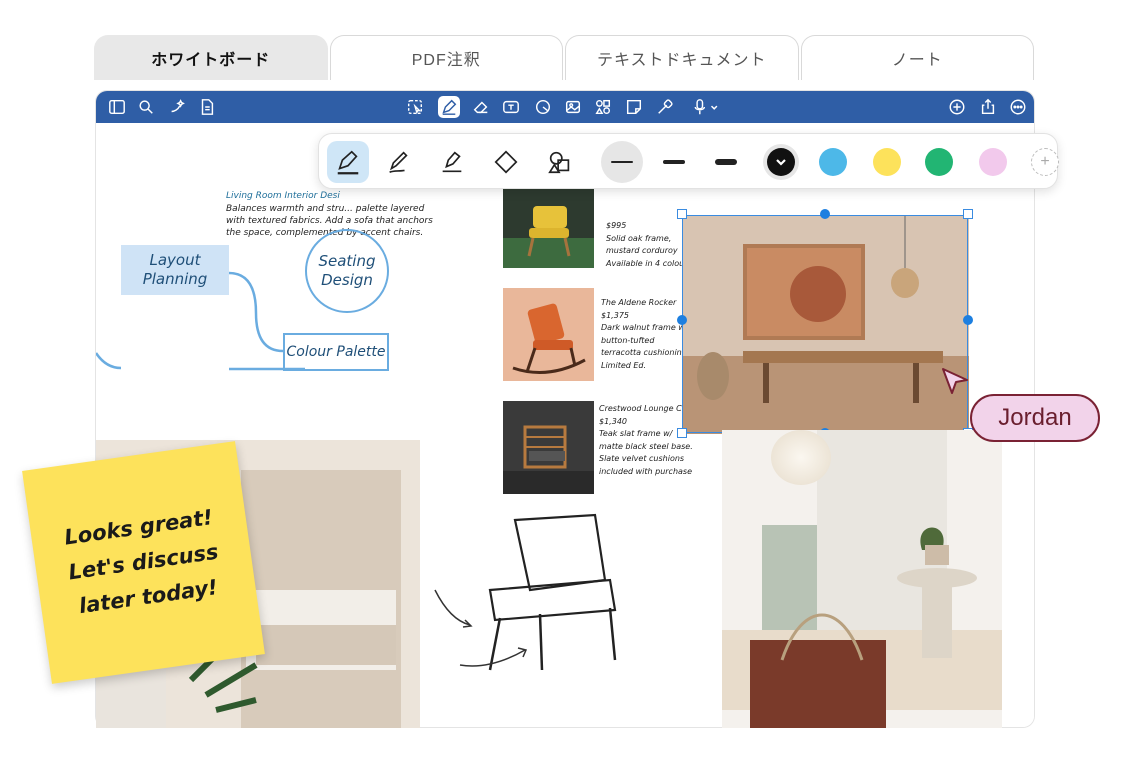  What do you see at coordinates (348, 162) in the screenshot?
I see `fountain-pen-icon` at bounding box center [348, 162].